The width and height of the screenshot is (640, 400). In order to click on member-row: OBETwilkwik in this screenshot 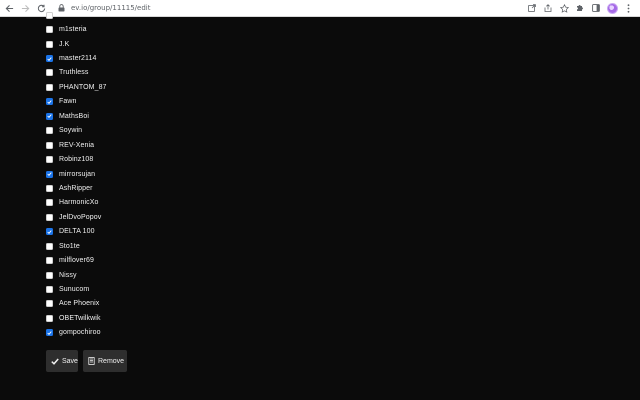, I will do `click(76, 318)`.